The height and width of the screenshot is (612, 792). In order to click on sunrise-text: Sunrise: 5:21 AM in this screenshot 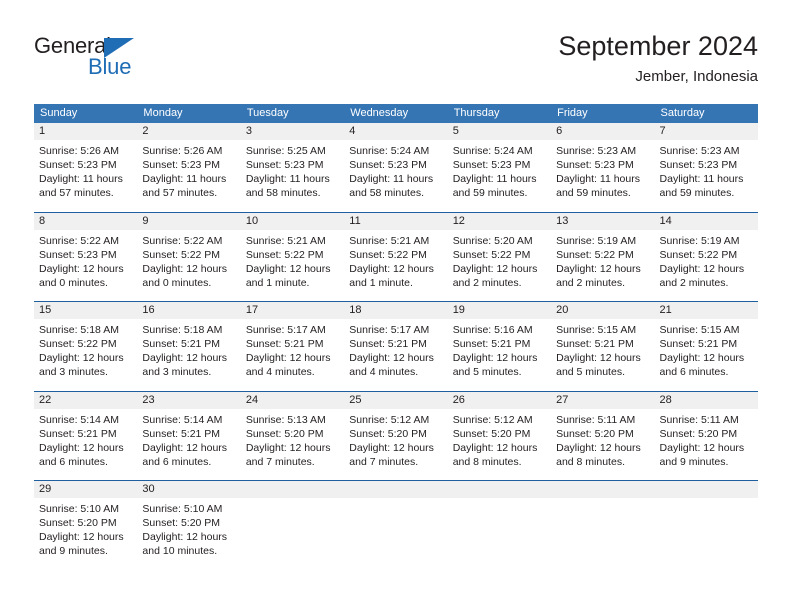, I will do `click(285, 240)`.